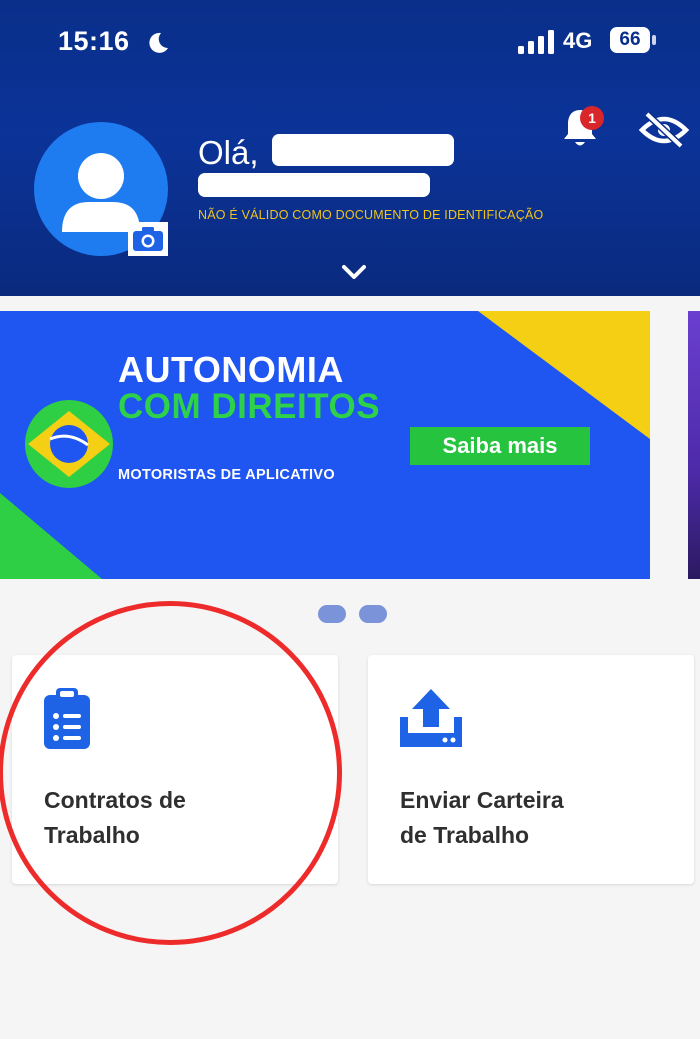 The width and height of the screenshot is (700, 1039). Describe the element at coordinates (654, 40) in the screenshot. I see `battery-tip` at that location.